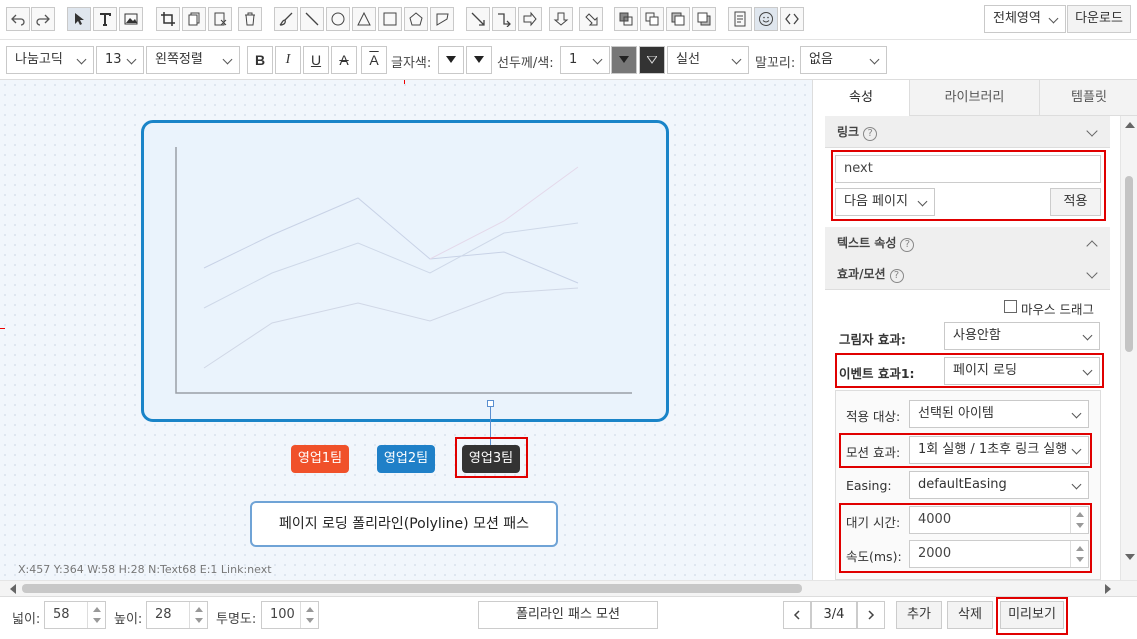  Describe the element at coordinates (919, 615) in the screenshot. I see `add-page-button: 추가` at that location.